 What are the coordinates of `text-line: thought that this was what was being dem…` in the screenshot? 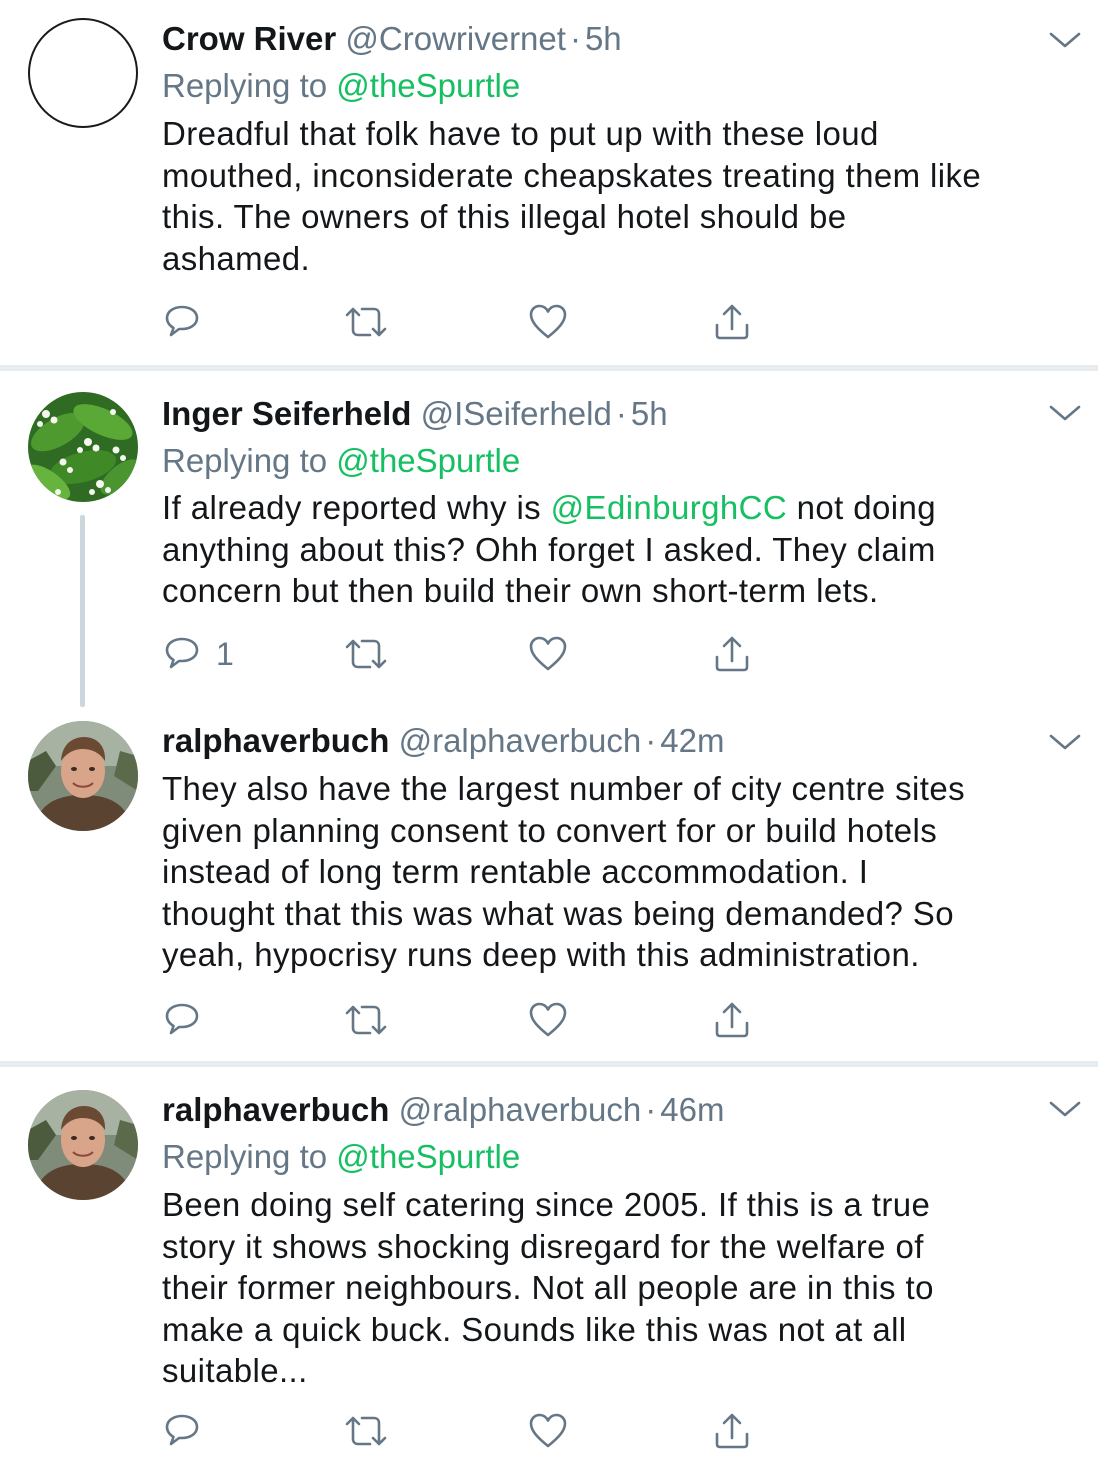 It's located at (558, 913).